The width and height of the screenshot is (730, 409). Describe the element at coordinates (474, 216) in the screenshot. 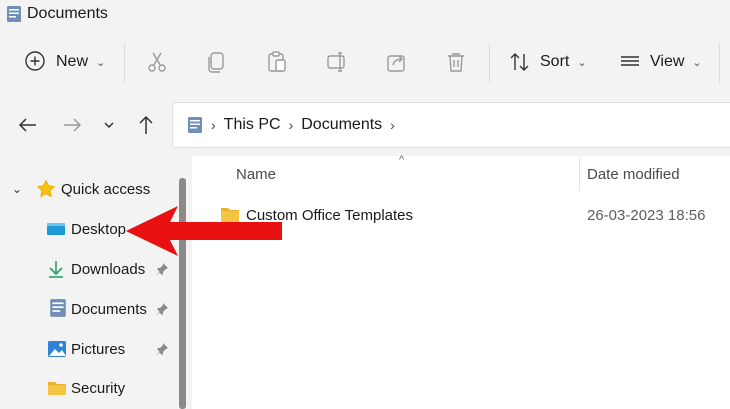

I see `table-row: Custom Office Templates 26-03-2023 18:56` at that location.